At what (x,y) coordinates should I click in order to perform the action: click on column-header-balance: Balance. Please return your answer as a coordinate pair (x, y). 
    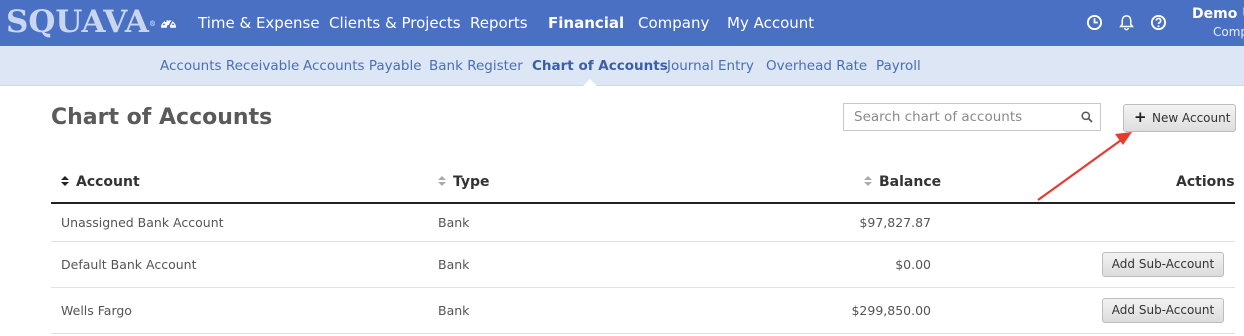
    Looking at the image, I should click on (902, 182).